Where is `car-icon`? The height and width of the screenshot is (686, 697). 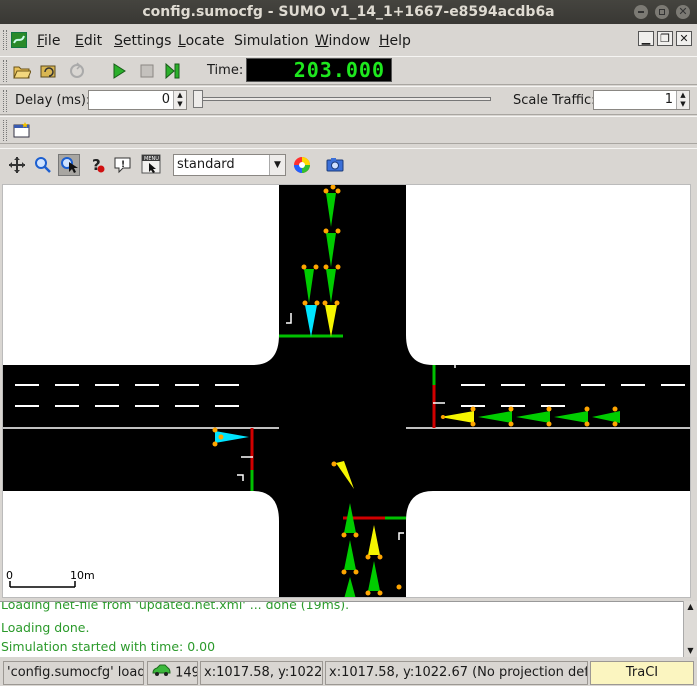
car-icon is located at coordinates (161, 673).